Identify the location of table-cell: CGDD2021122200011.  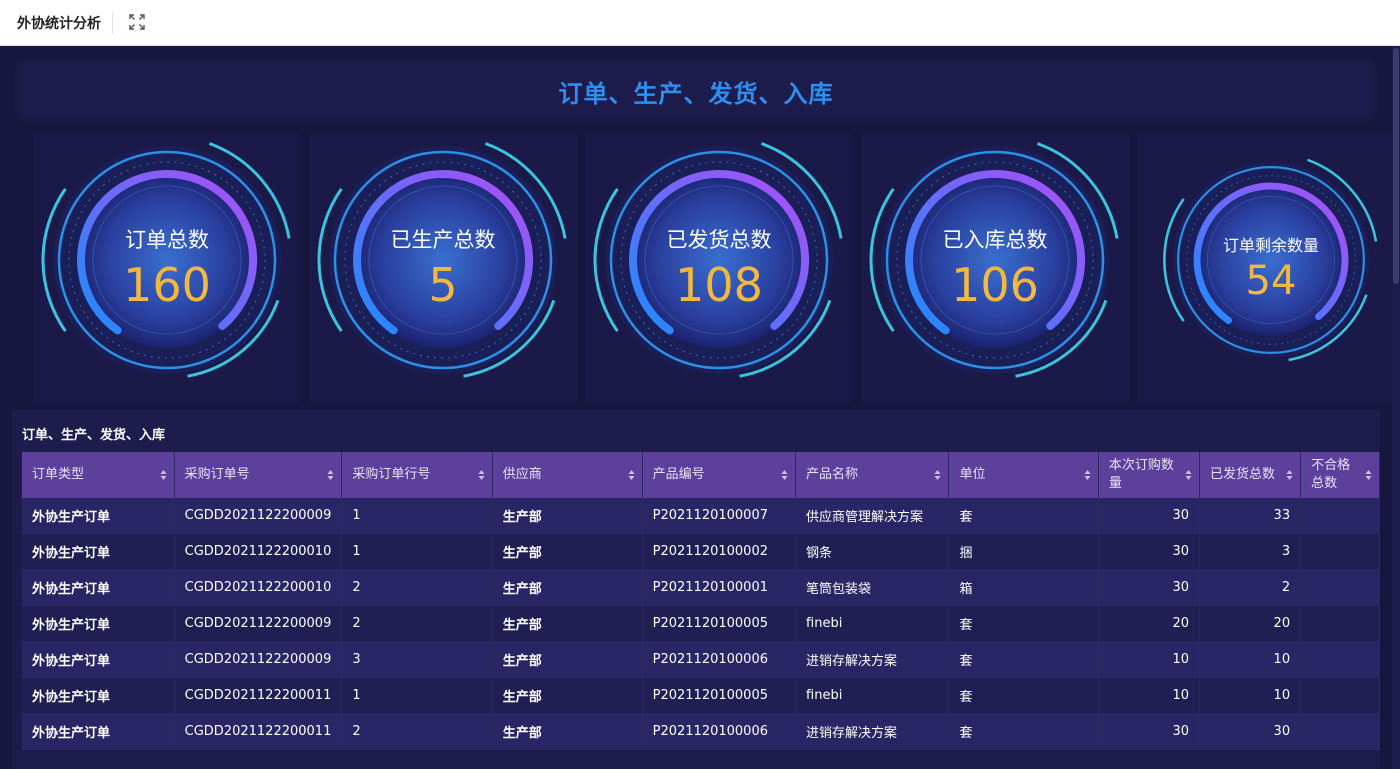
(258, 731).